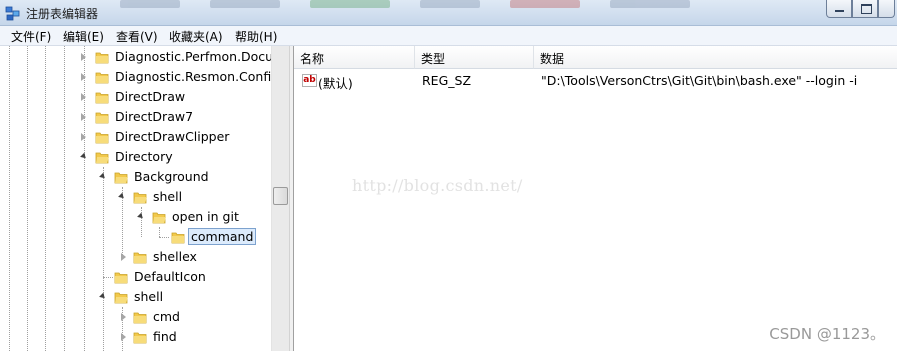 Image resolution: width=897 pixels, height=351 pixels. What do you see at coordinates (154, 116) in the screenshot?
I see `tree-node-label: DirectDraw7` at bounding box center [154, 116].